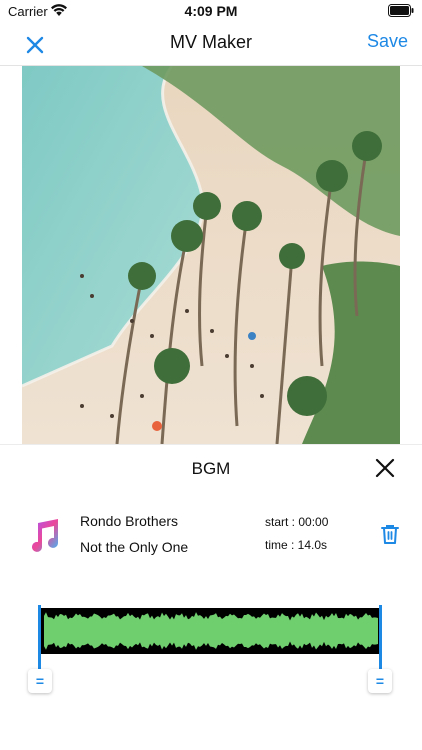 Image resolution: width=422 pixels, height=750 pixels. Describe the element at coordinates (45, 535) in the screenshot. I see `music-note-icon` at that location.